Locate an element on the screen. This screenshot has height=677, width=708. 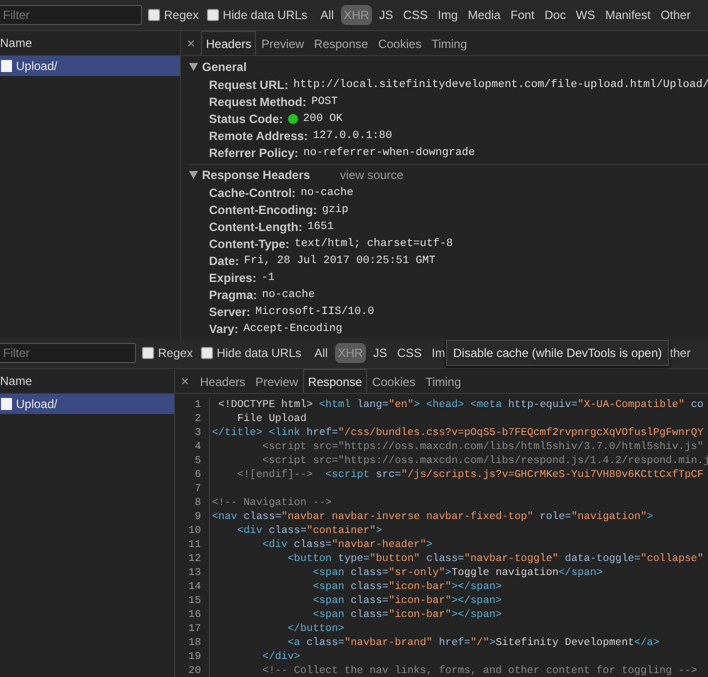
type-filter-button: Img is located at coordinates (447, 15).